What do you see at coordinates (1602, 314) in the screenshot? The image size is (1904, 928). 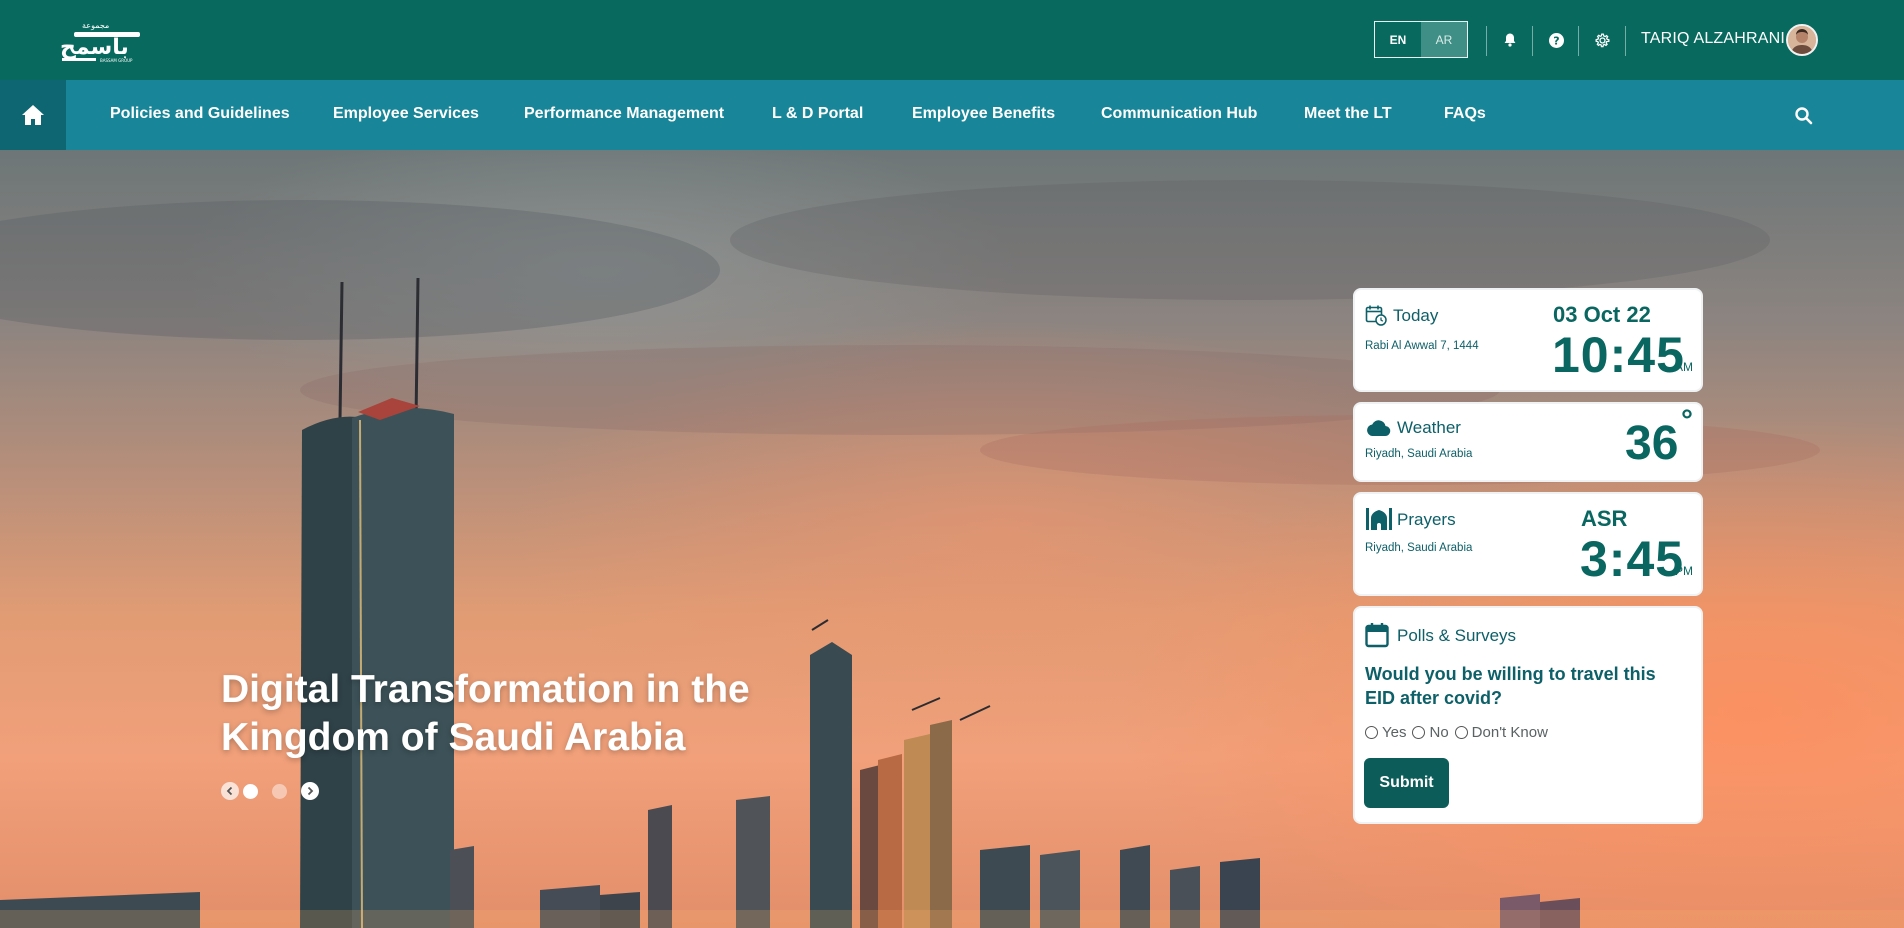 I see `gregorian-date: 03 Oct 22` at bounding box center [1602, 314].